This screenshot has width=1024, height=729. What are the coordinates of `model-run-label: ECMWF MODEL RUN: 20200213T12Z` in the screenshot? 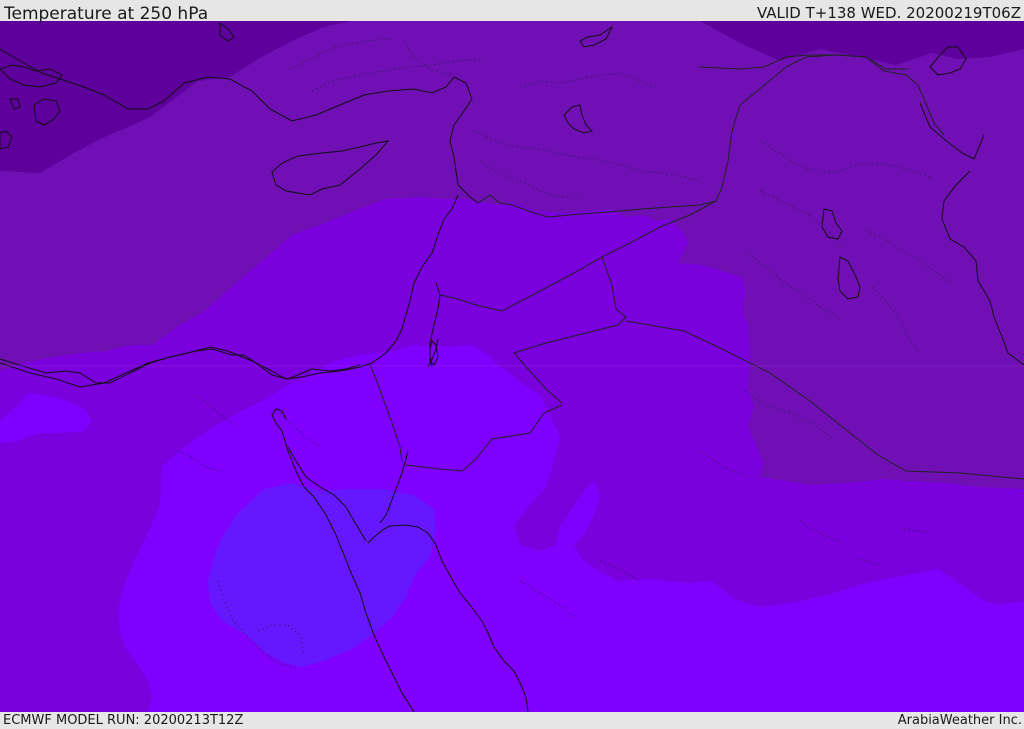 It's located at (123, 720).